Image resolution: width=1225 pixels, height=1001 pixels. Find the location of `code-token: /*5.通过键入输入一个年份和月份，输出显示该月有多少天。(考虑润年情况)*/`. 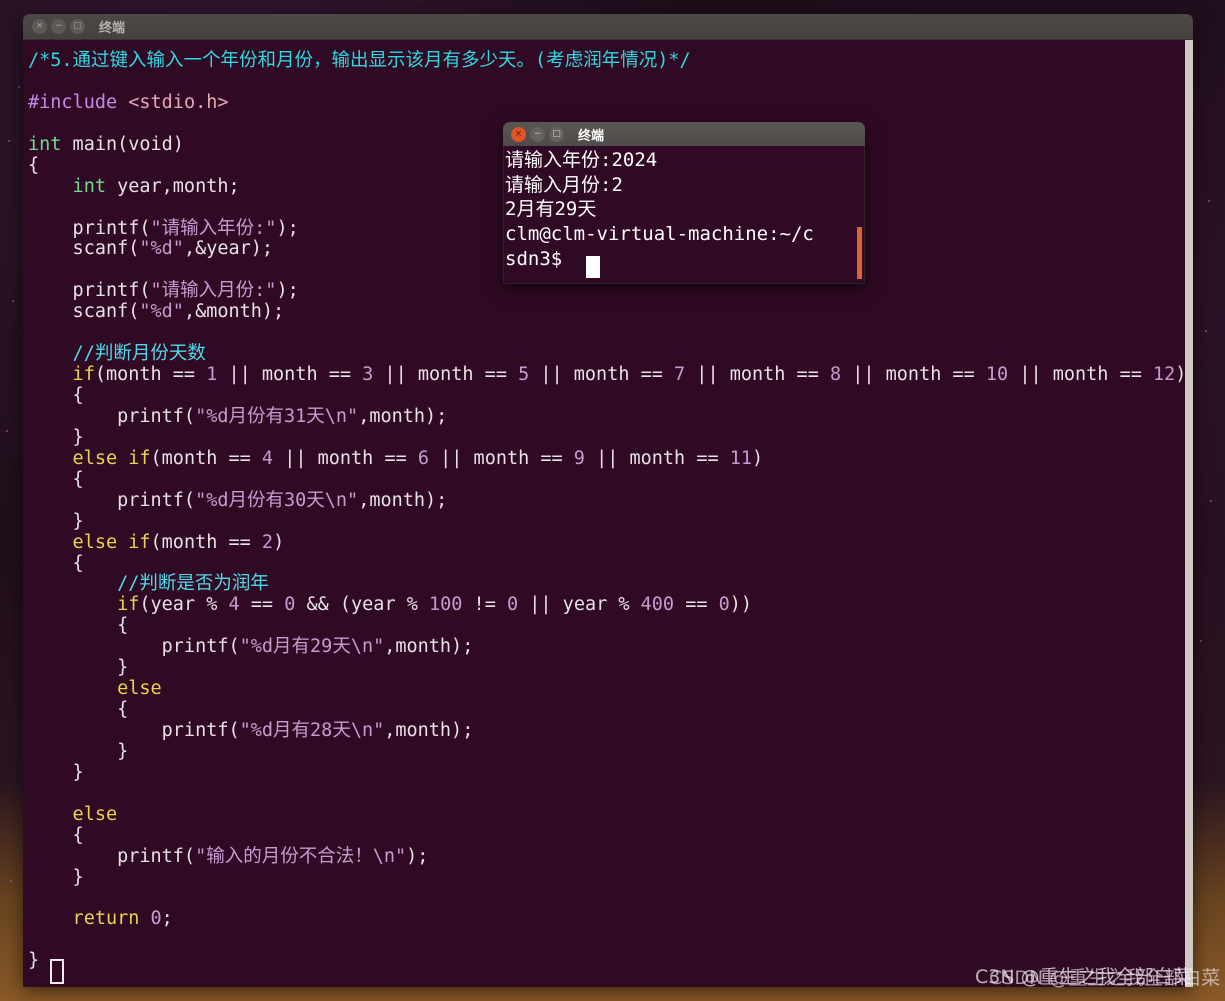

code-token: /*5.通过键入输入一个年份和月份，输出显示该月有多少天。(考虑润年情况)*/ is located at coordinates (359, 60).